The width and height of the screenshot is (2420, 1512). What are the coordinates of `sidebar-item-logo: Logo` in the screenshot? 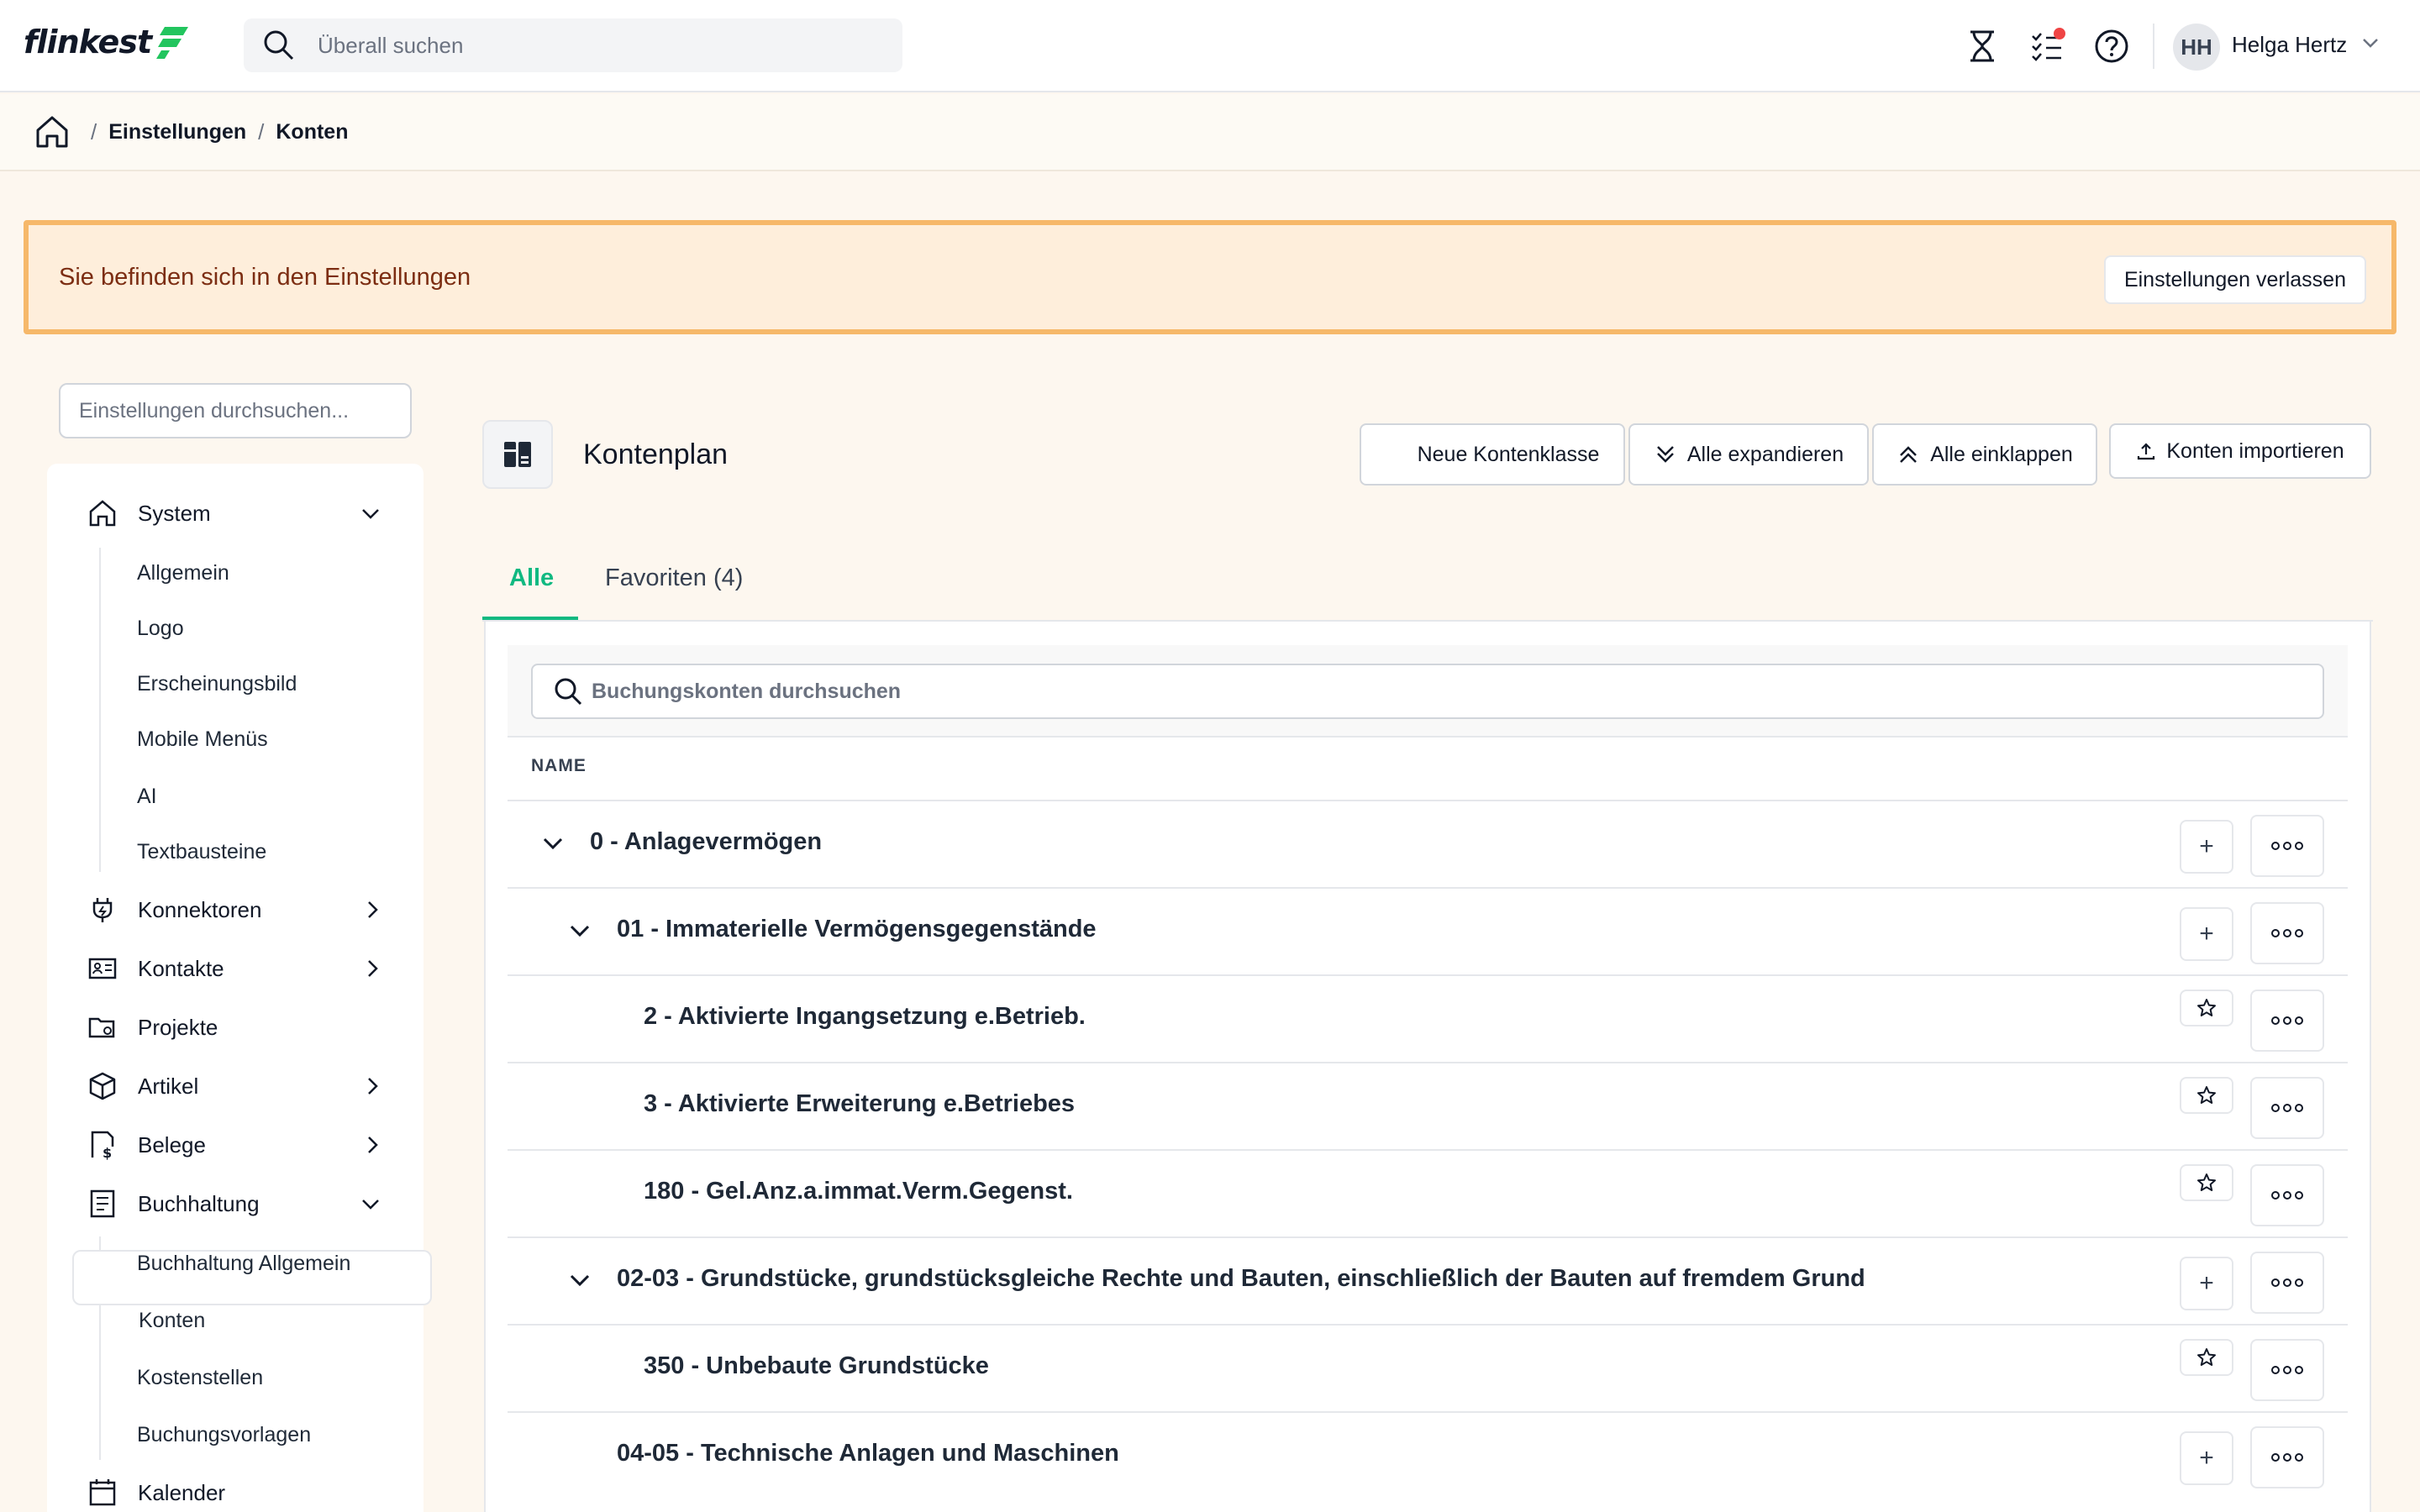 It's located at (161, 629).